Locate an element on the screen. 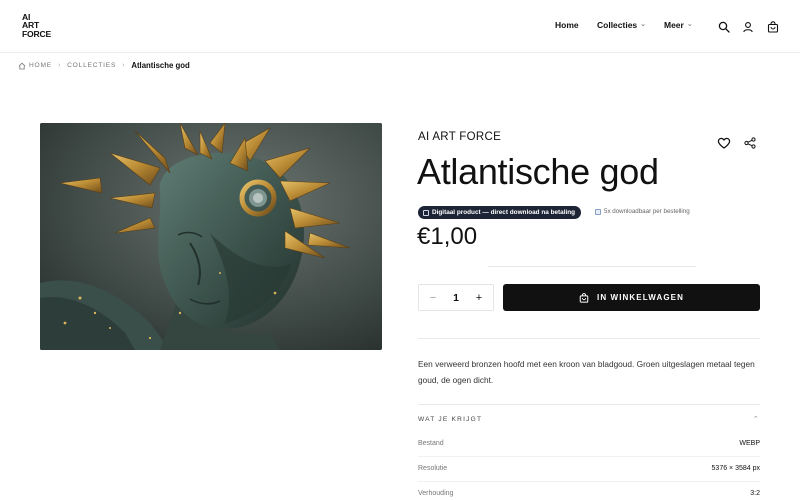 The image size is (800, 500). download-info-icon is located at coordinates (598, 211).